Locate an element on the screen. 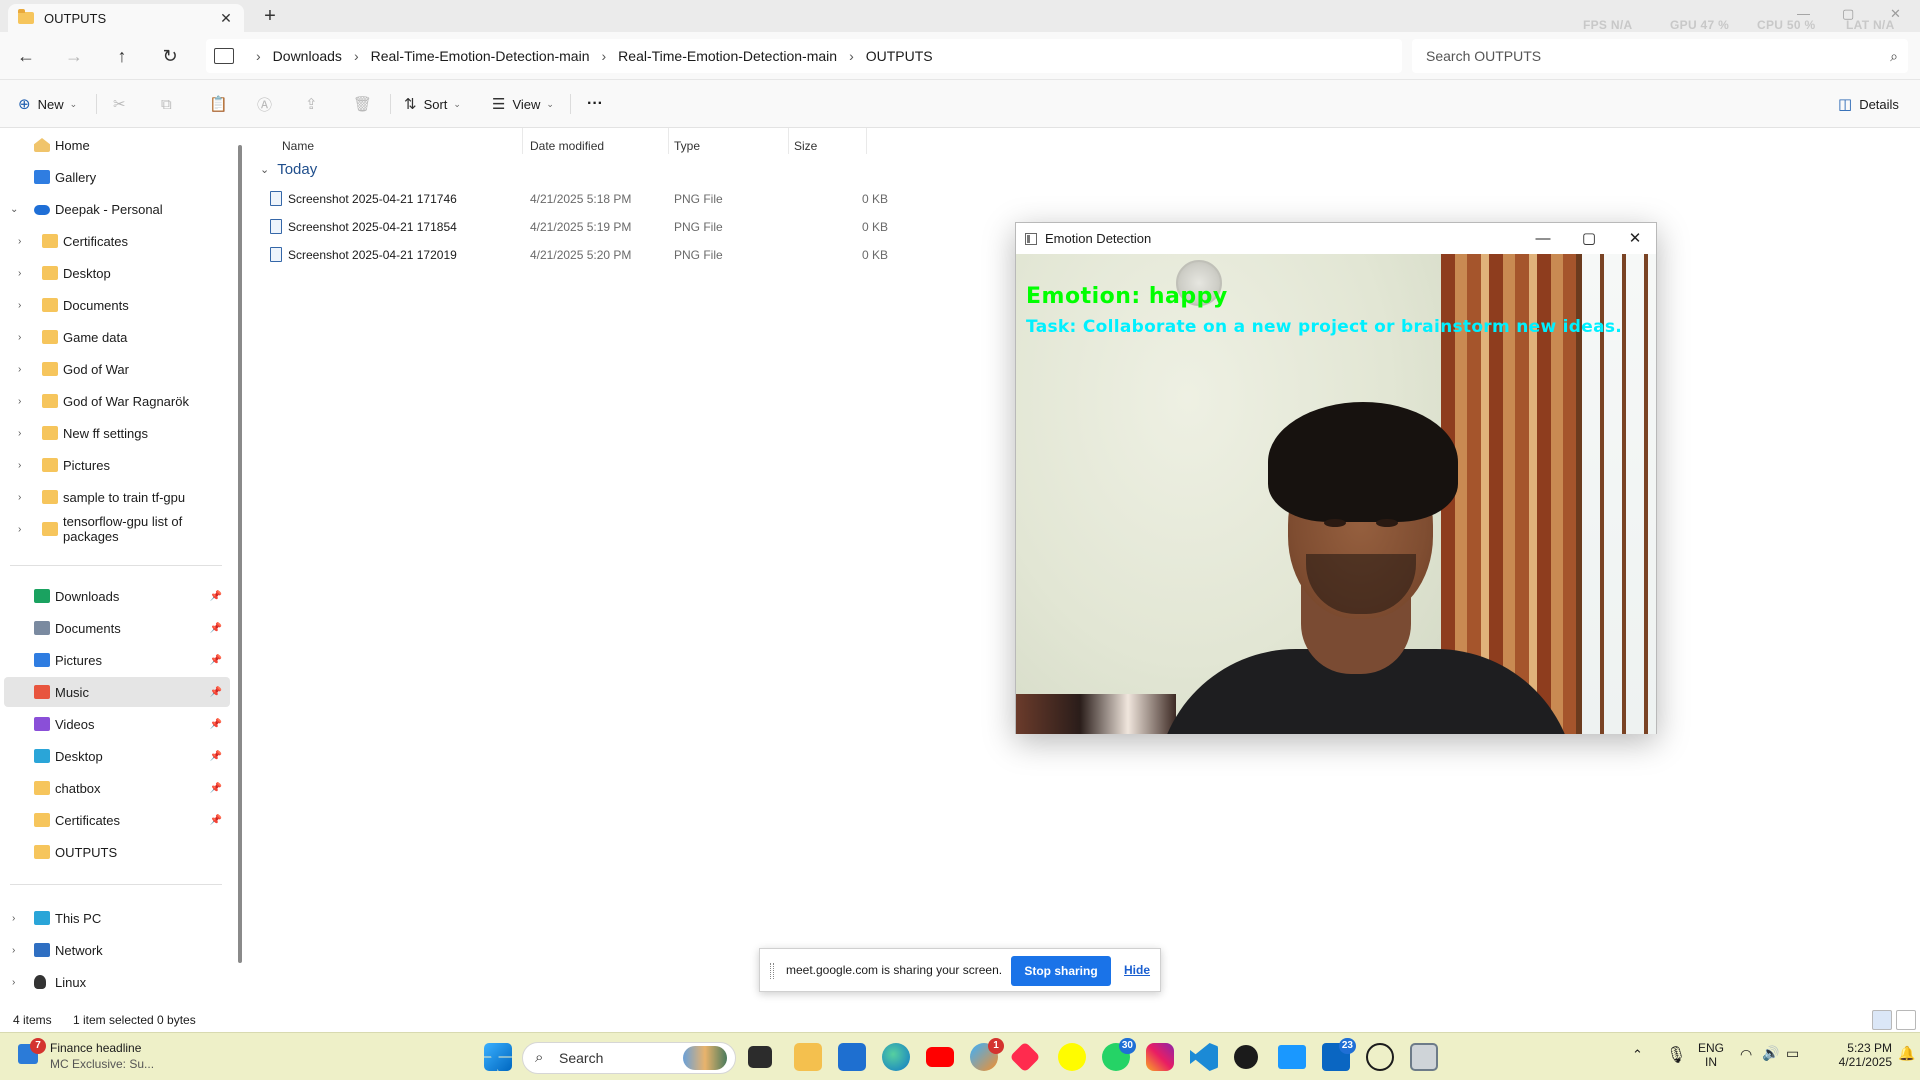  breadcrumb-outputs: OUTPUTS is located at coordinates (899, 56).